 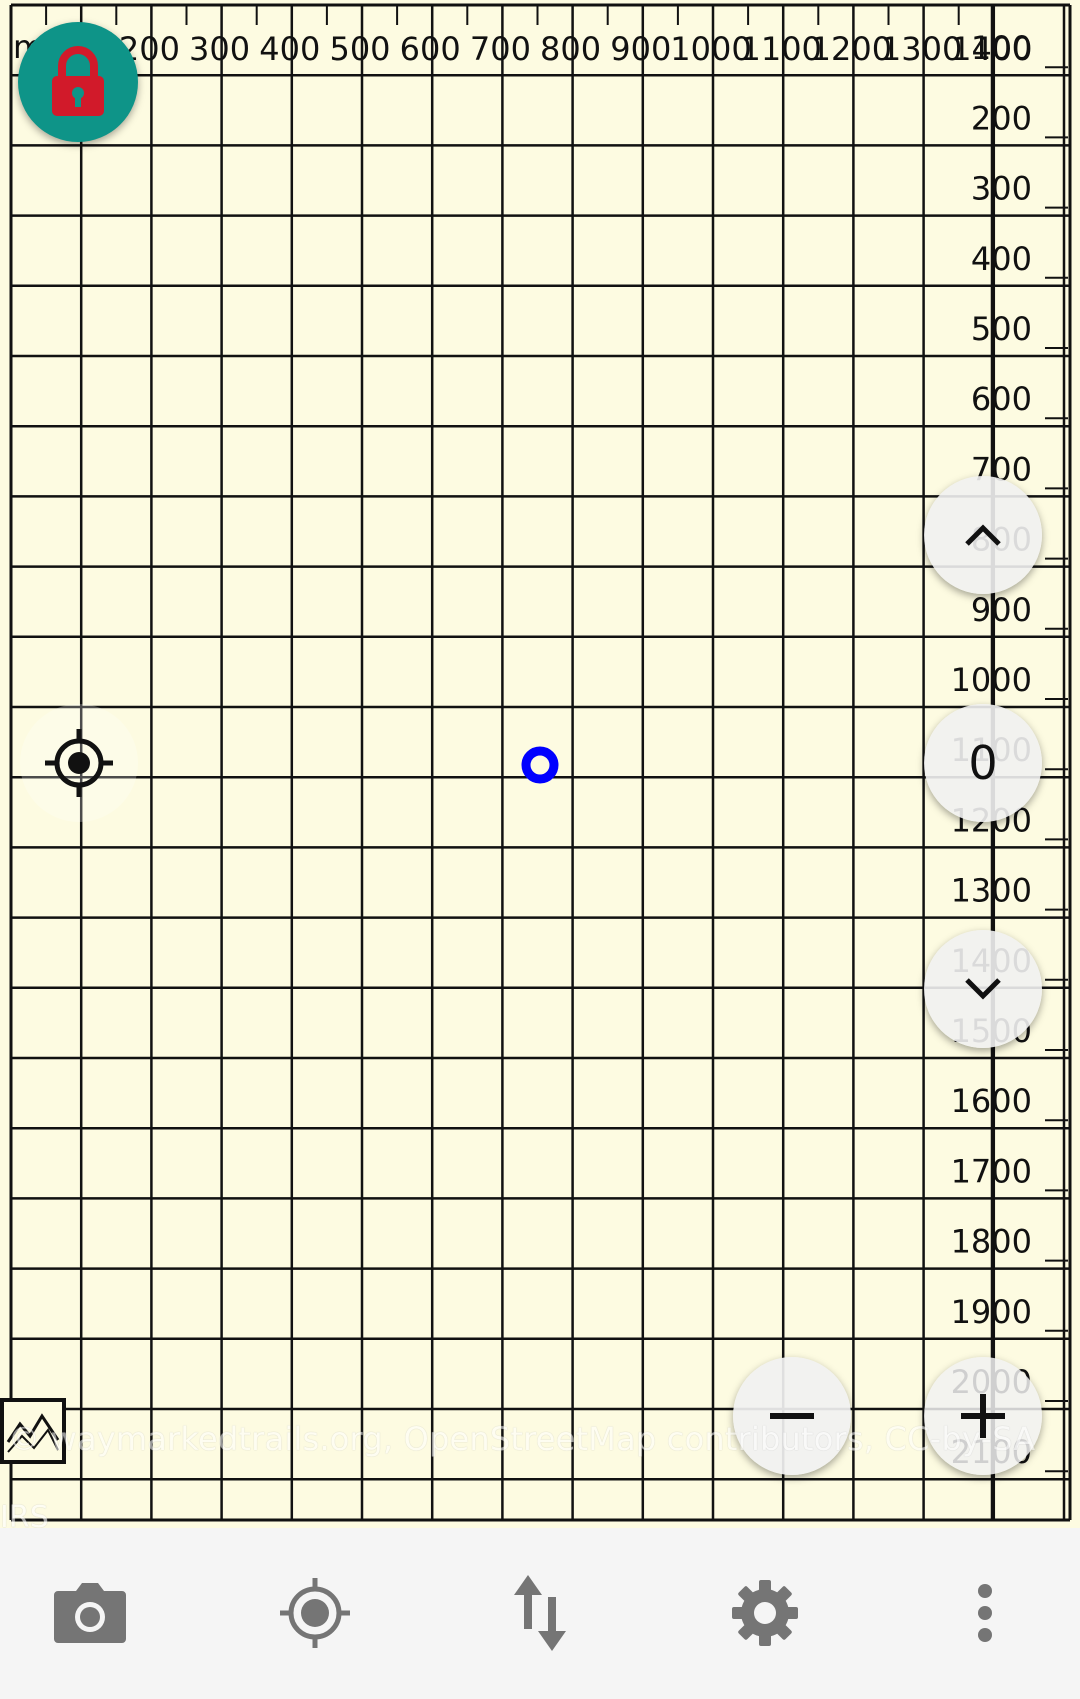 I want to click on lock-icon, so click(x=78, y=81).